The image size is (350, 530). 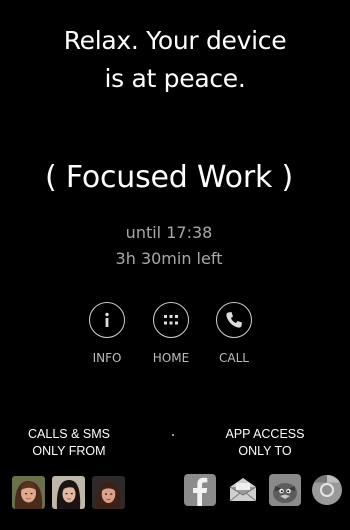 What do you see at coordinates (234, 358) in the screenshot?
I see `call-label: CALL` at bounding box center [234, 358].